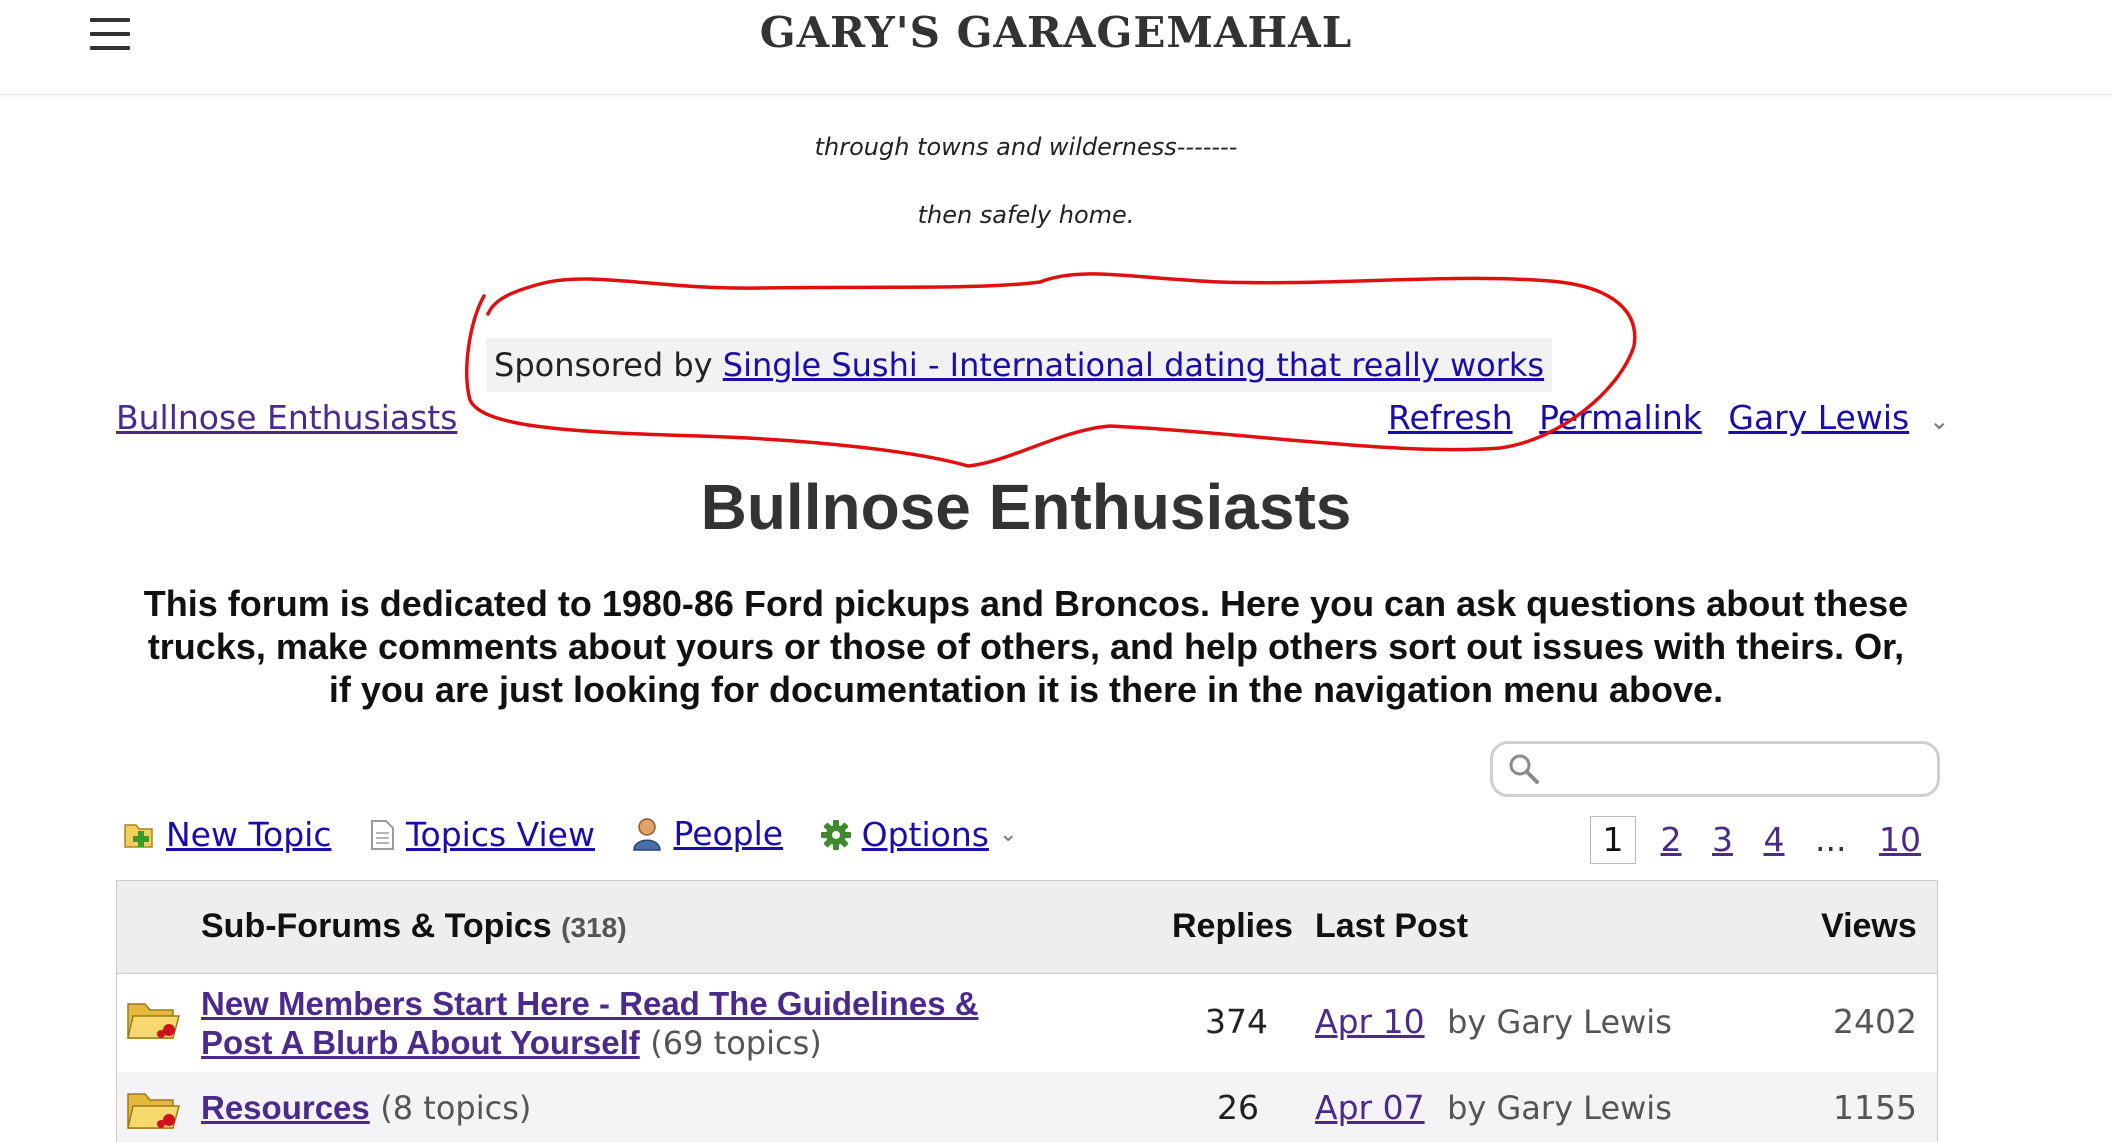 The image size is (2112, 1142). What do you see at coordinates (1722, 839) in the screenshot?
I see `page-link: 3` at bounding box center [1722, 839].